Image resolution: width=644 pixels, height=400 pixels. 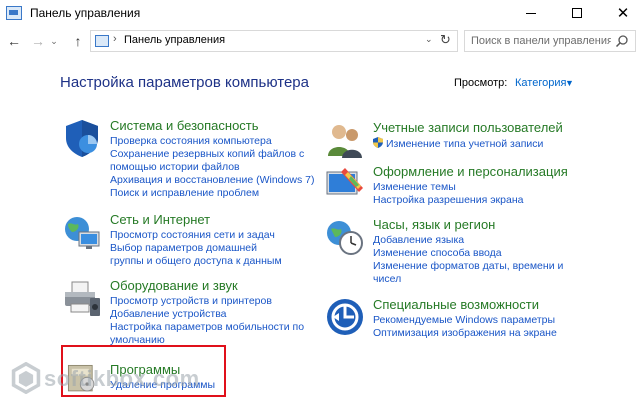 I want to click on watermark-text: softikbox.com, so click(x=122, y=378).